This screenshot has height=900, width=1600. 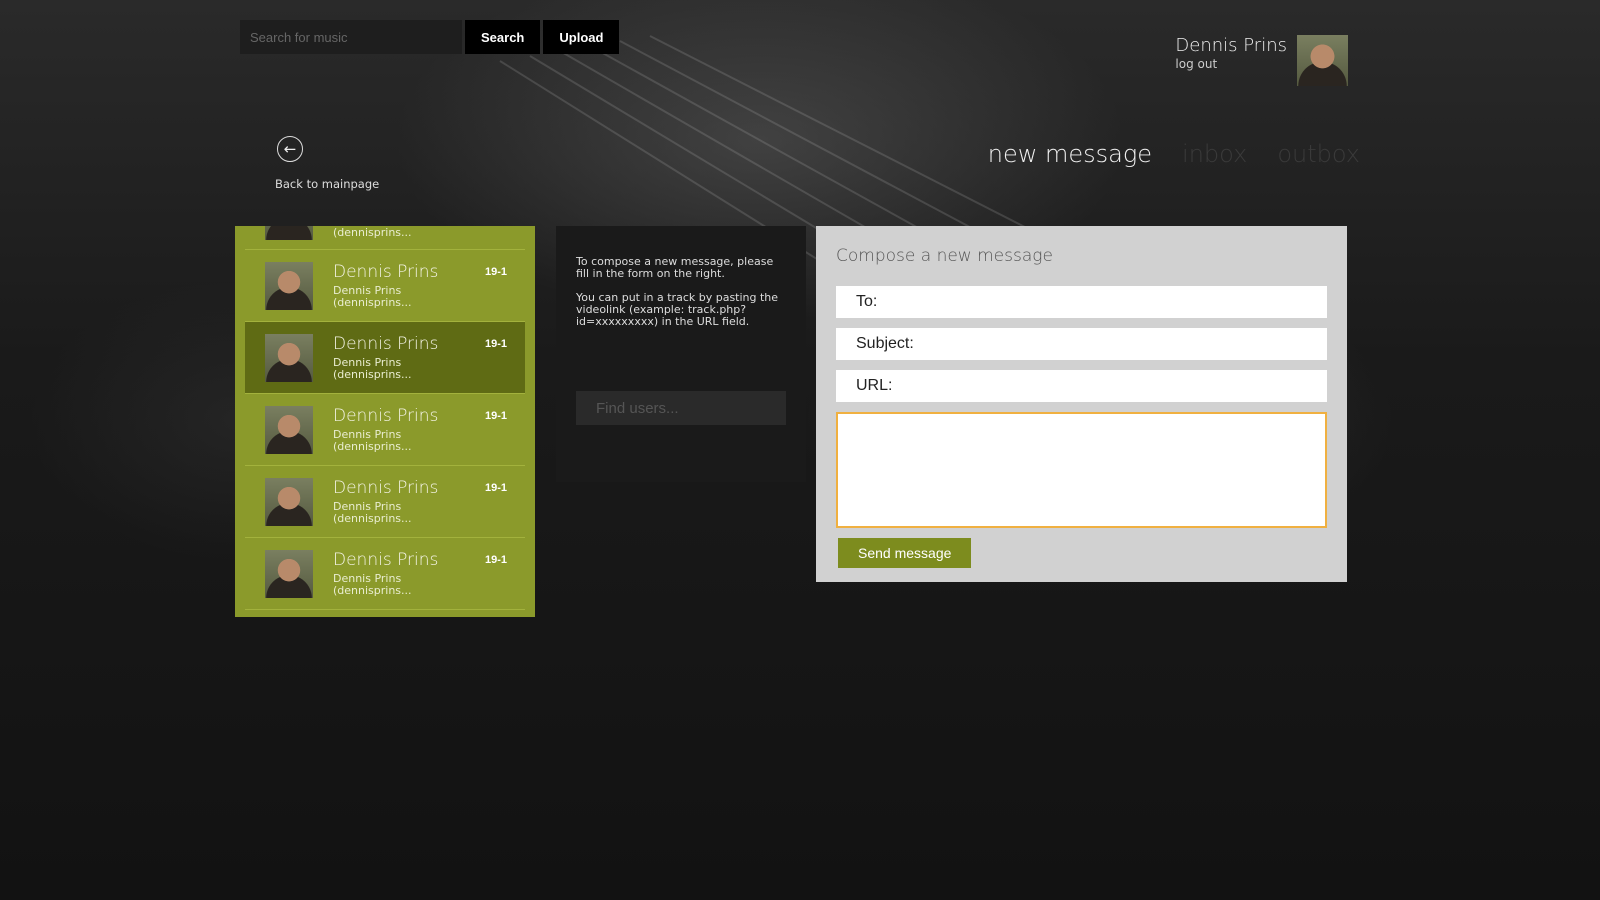 I want to click on user-name: Dennis Prins, so click(x=1231, y=45).